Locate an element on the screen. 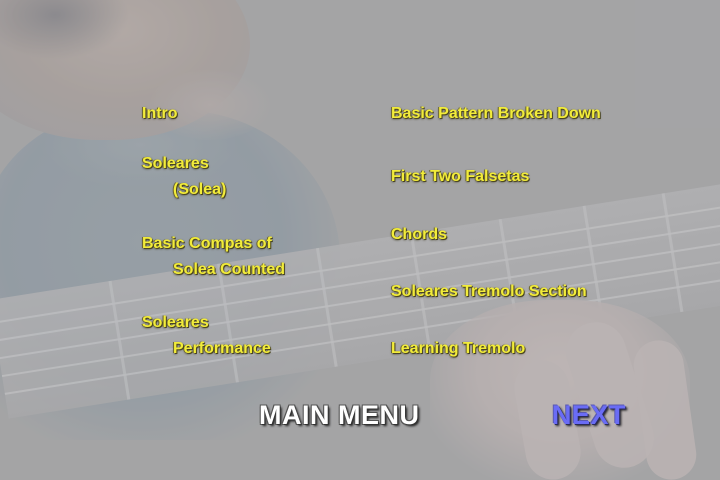 Image resolution: width=720 pixels, height=480 pixels. chapter-label: First Two Falsetas is located at coordinates (460, 176).